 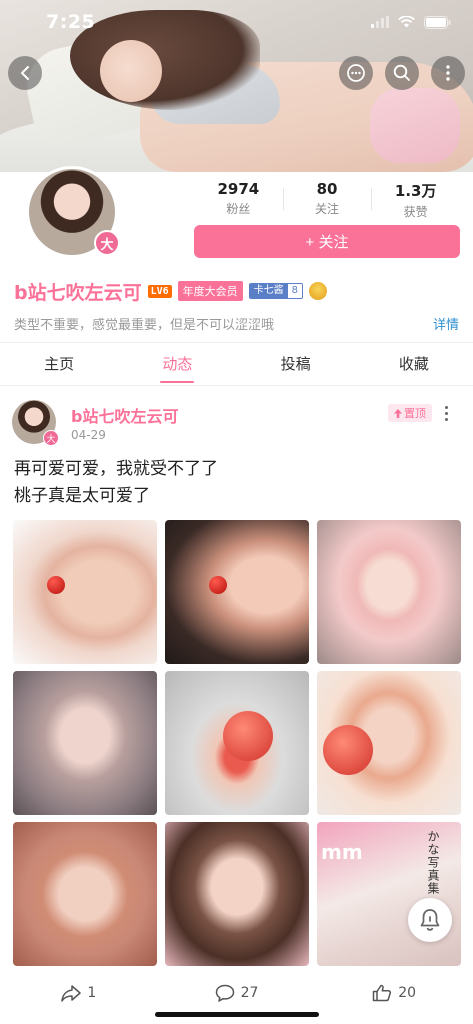 I want to click on username-row: b站七吹左云可 LV6 年度大会员 卡七酱 8, so click(x=171, y=291).